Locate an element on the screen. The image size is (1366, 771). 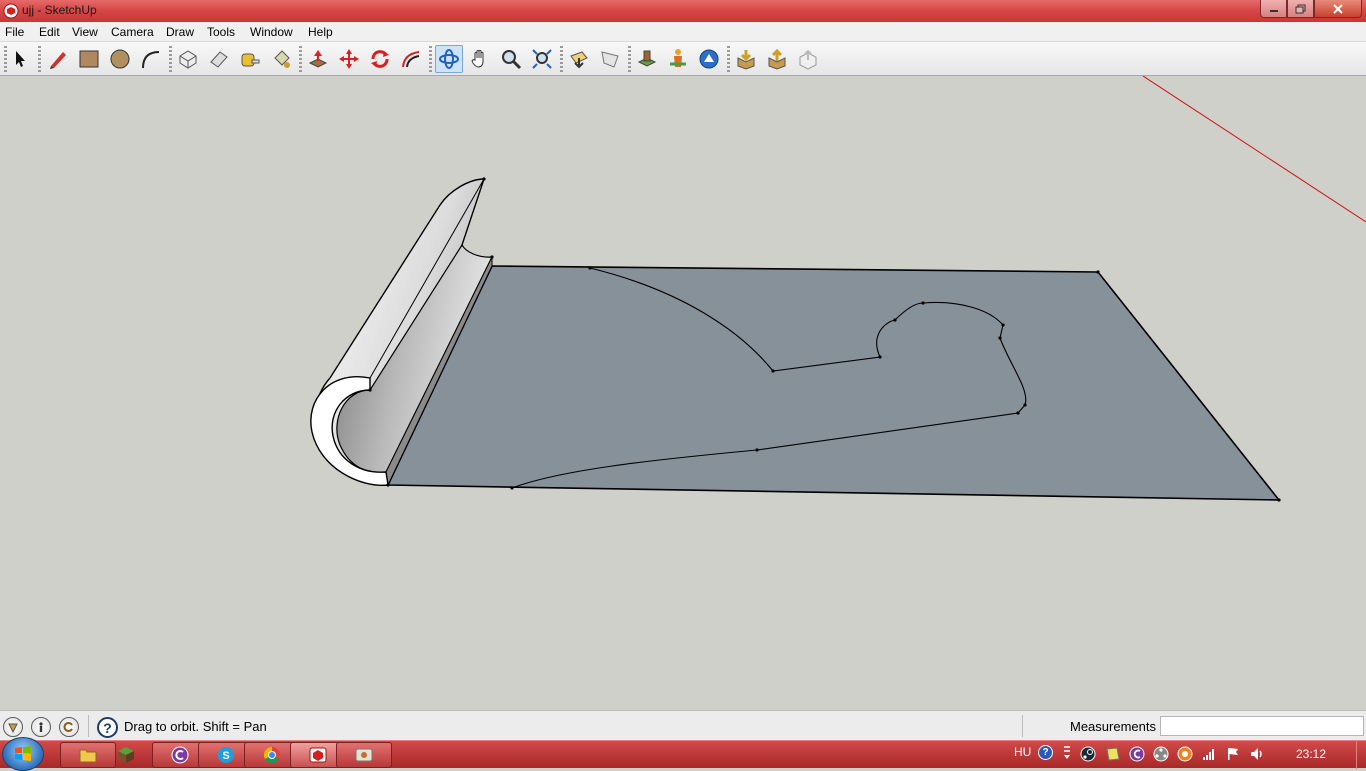
show-desktop-button is located at coordinates (1361, 755).